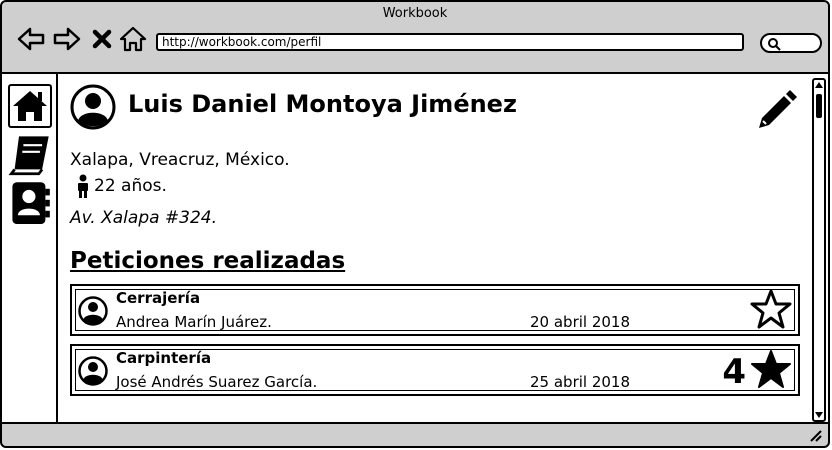 The width and height of the screenshot is (832, 450). Describe the element at coordinates (815, 435) in the screenshot. I see `resize-handle-icon` at that location.